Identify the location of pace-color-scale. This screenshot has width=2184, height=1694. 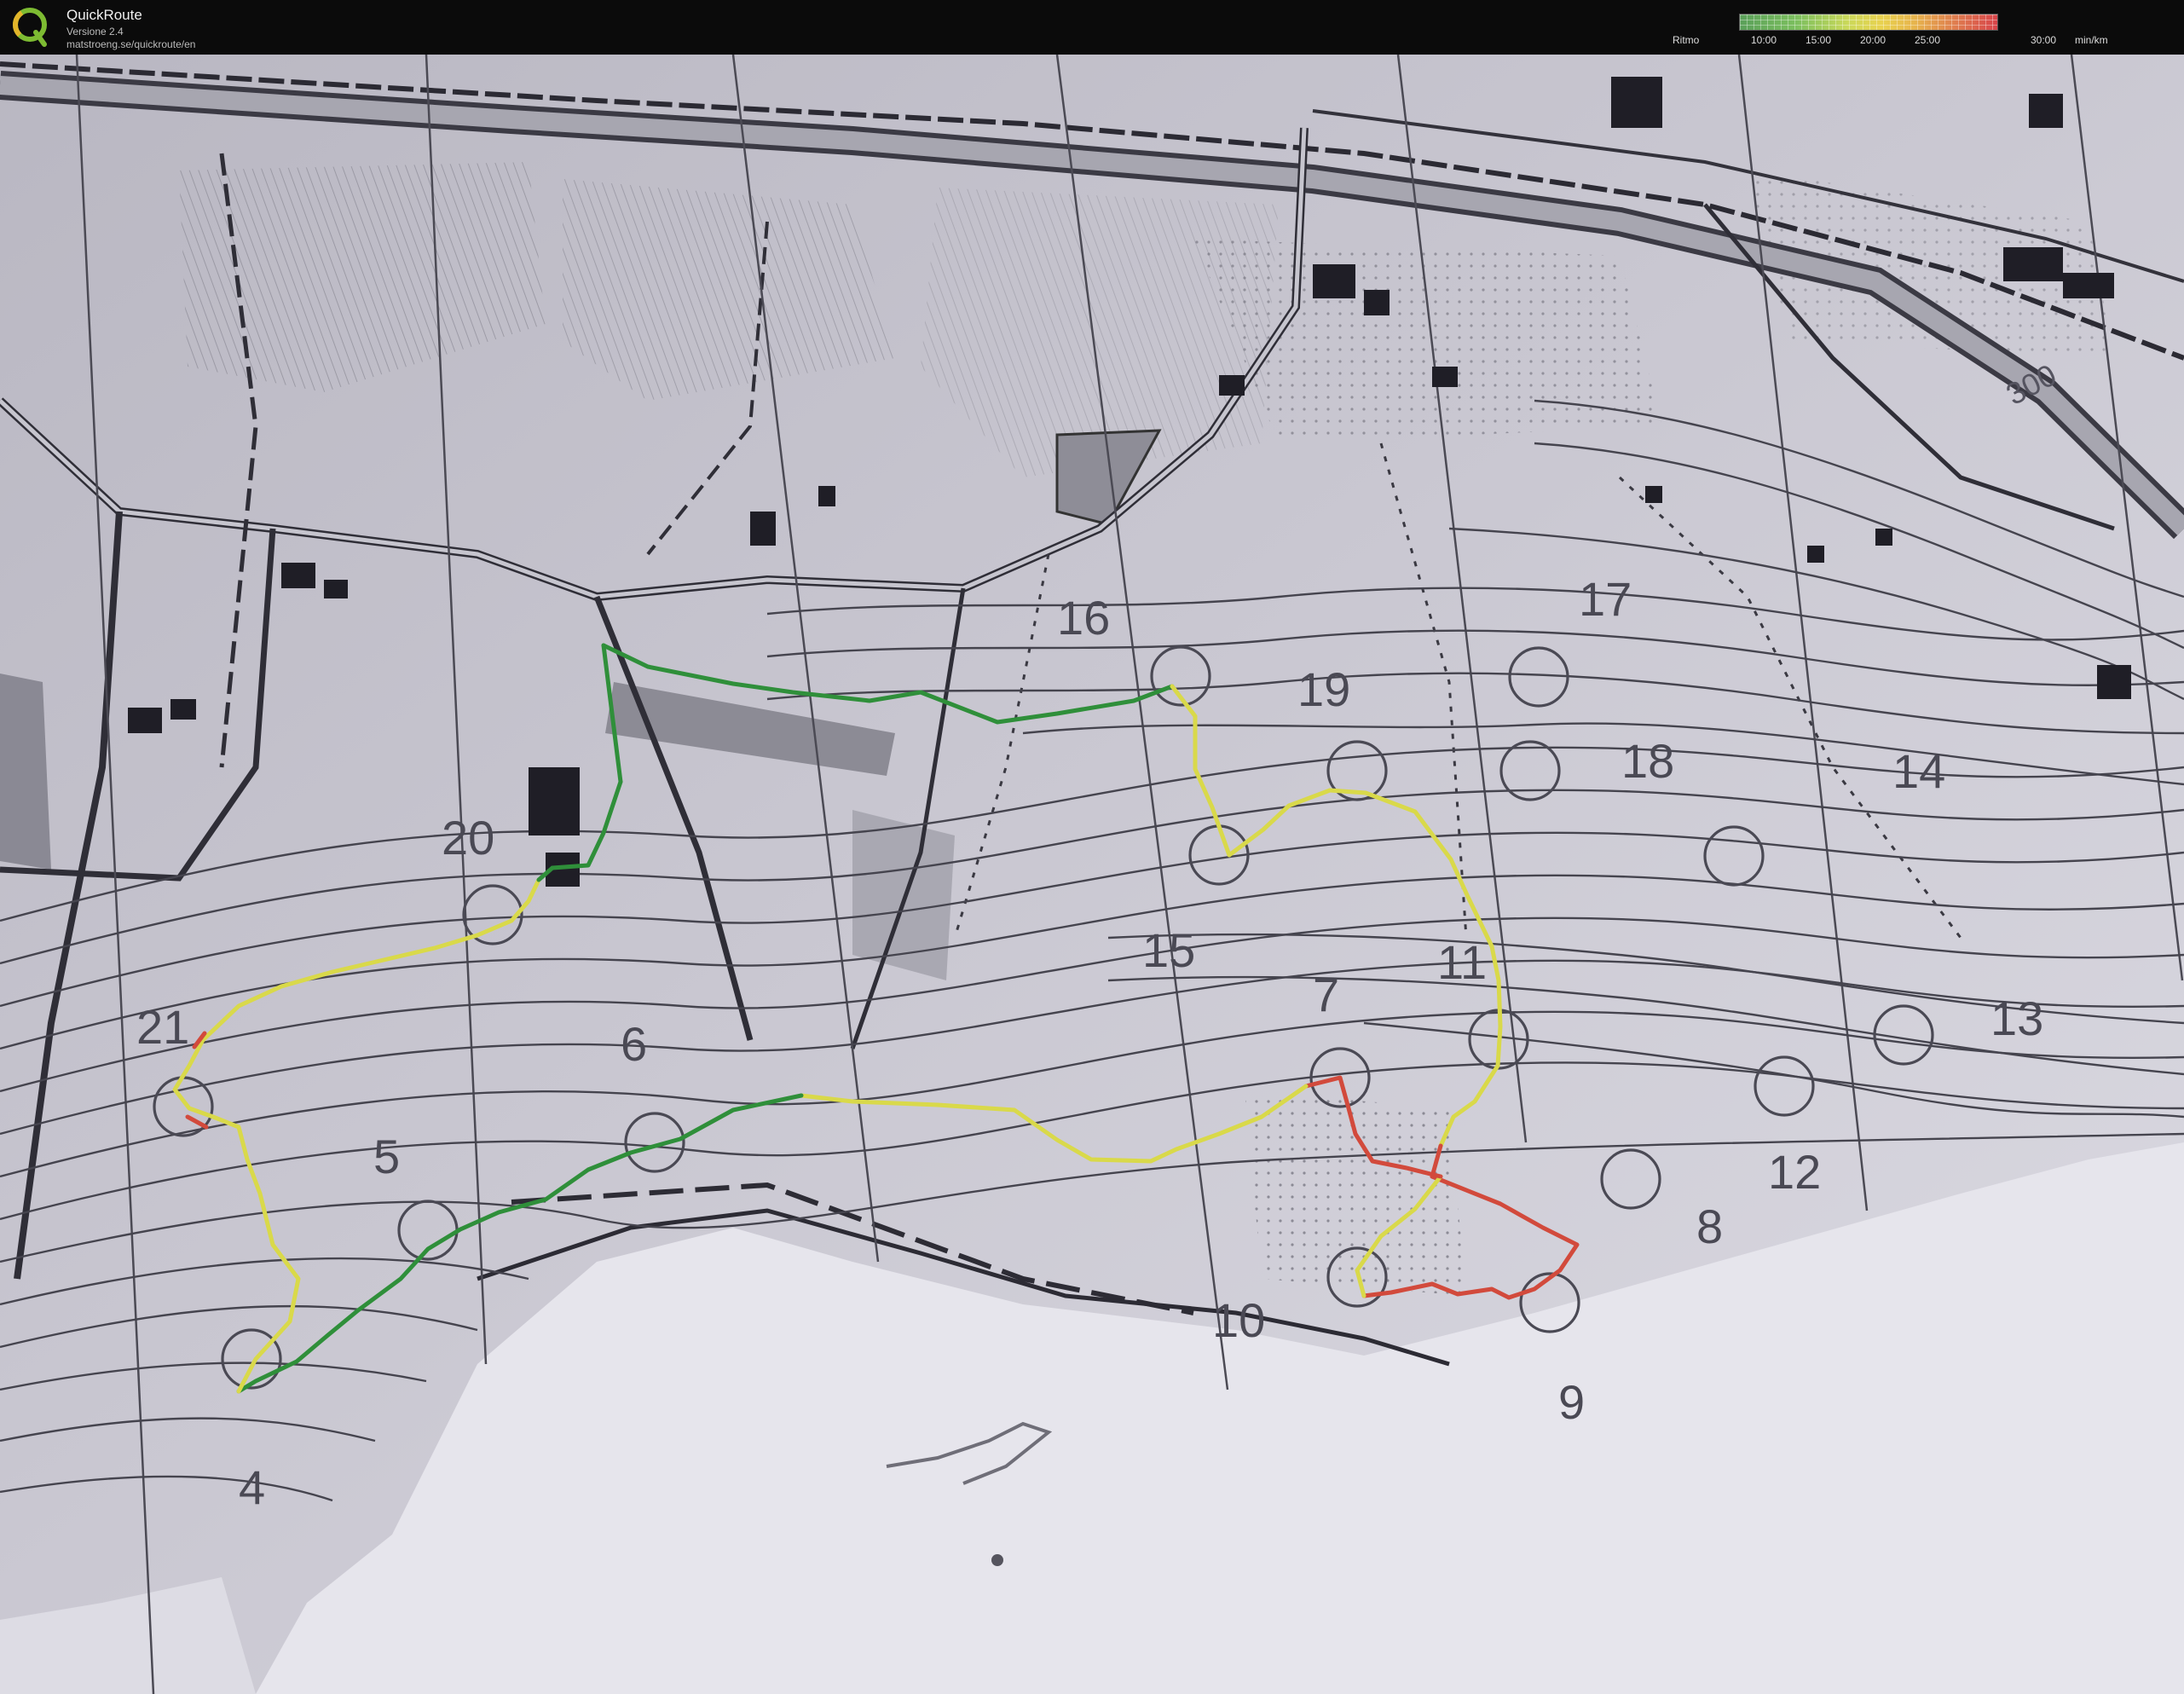
(1868, 22).